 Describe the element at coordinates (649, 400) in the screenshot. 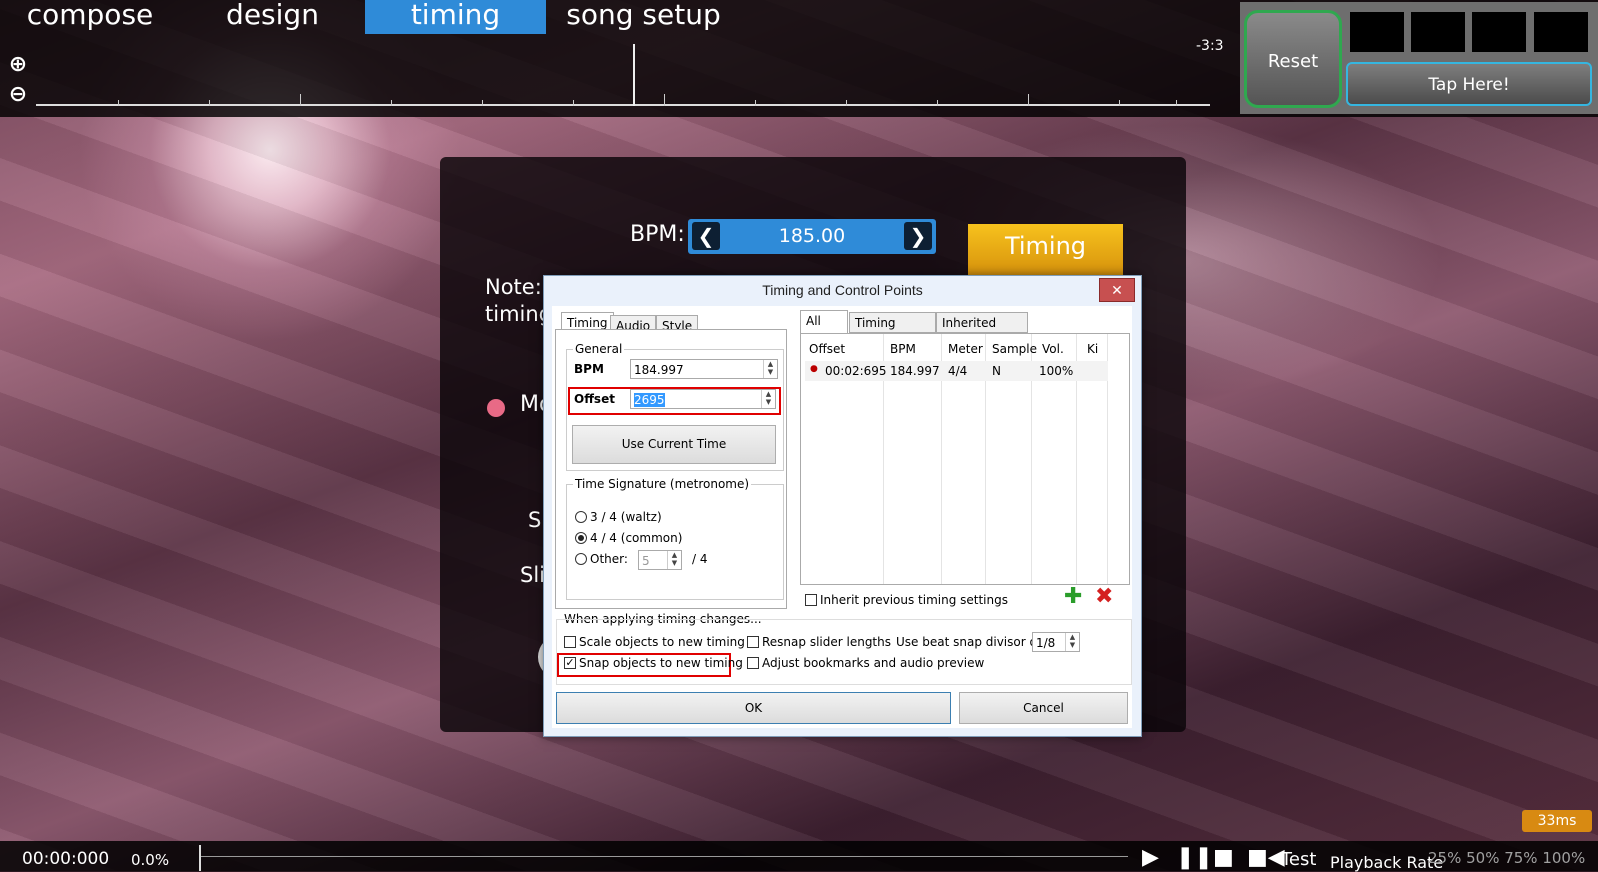

I see `offset-field-value: 2695` at that location.